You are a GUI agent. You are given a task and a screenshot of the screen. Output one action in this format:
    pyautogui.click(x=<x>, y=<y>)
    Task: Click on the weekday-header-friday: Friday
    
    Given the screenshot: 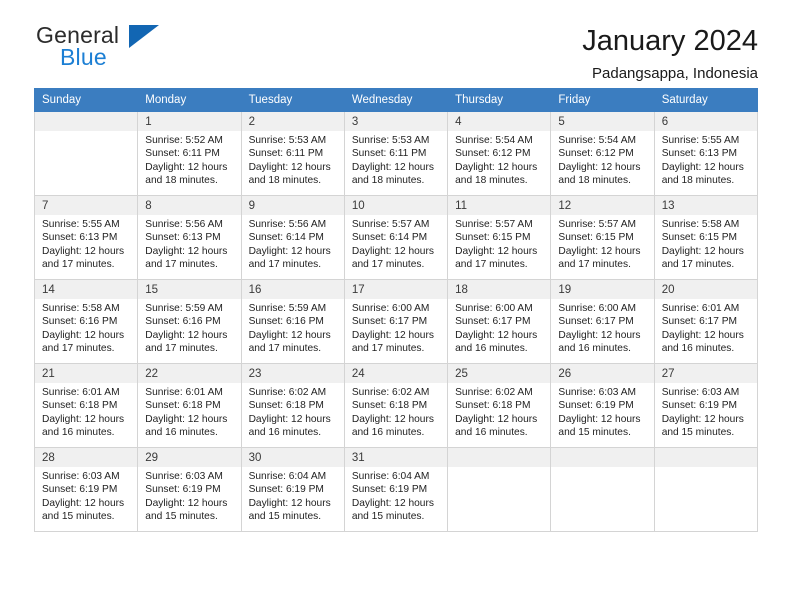 What is the action you would take?
    pyautogui.click(x=602, y=100)
    